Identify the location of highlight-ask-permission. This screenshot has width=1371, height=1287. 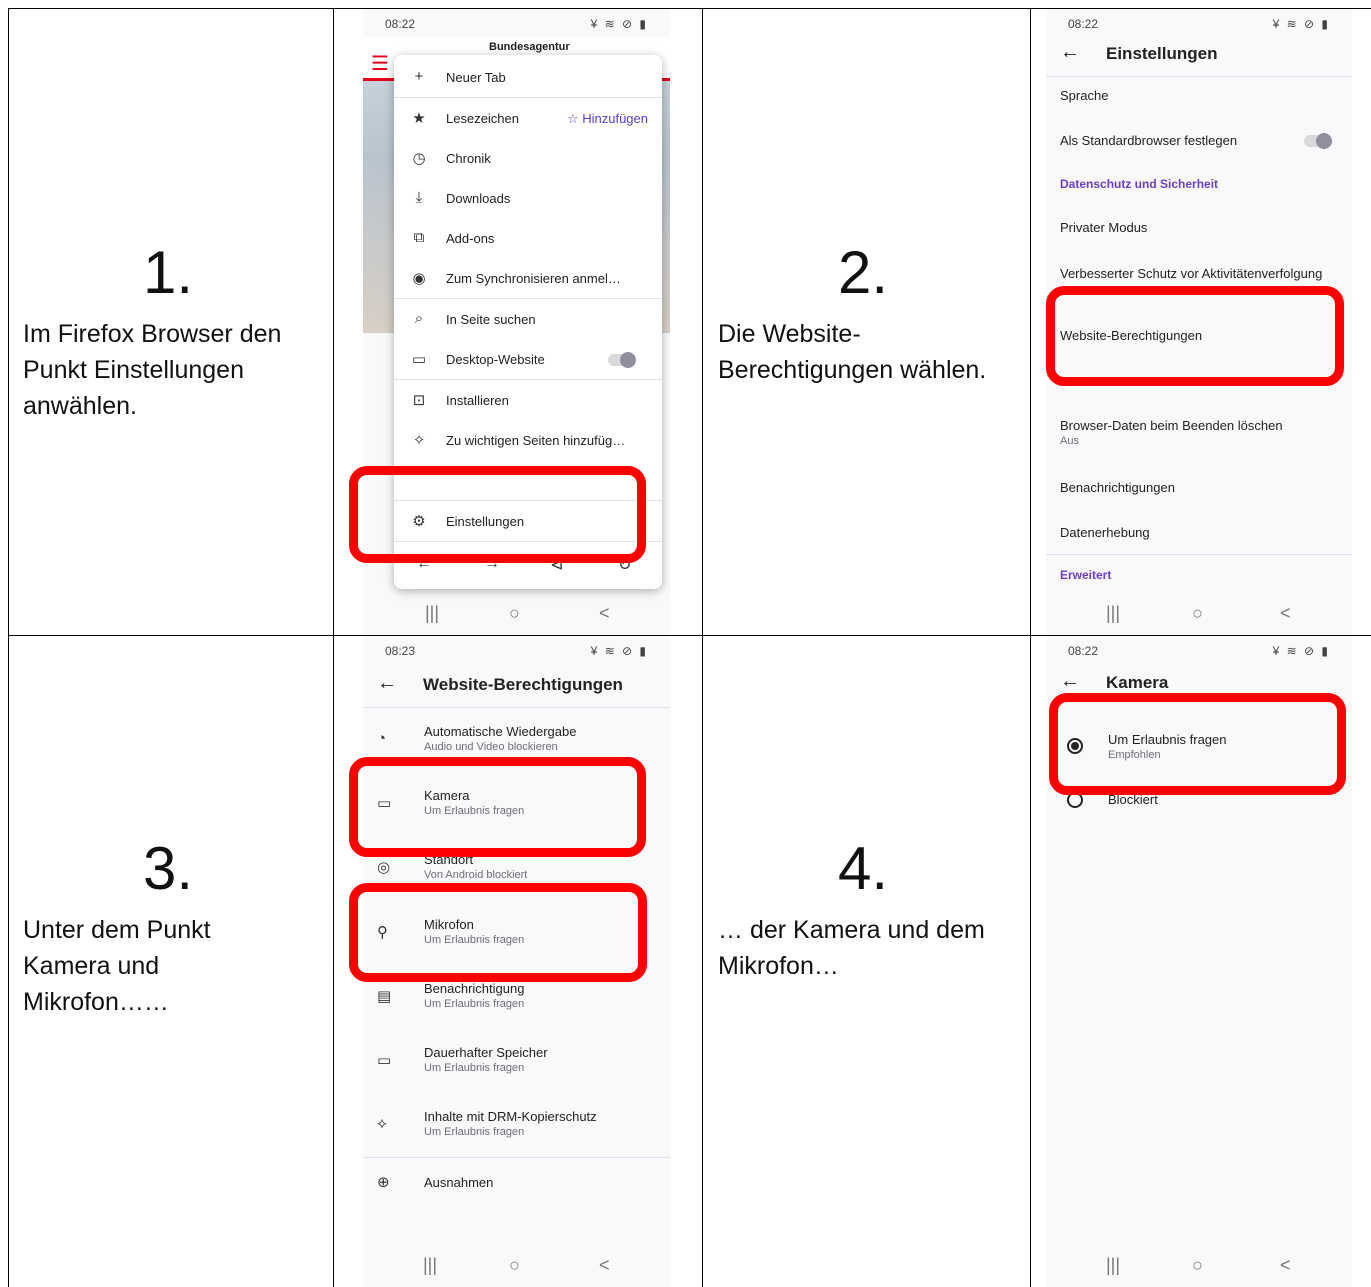
(1197, 744).